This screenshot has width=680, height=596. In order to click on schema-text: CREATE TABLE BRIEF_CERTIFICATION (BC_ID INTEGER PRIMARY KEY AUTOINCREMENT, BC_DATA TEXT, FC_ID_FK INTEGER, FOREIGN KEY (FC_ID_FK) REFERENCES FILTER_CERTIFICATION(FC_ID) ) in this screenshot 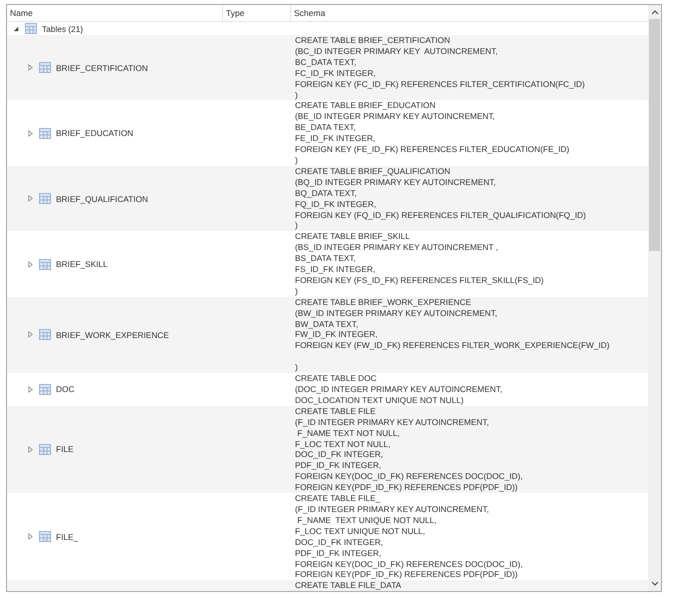, I will do `click(440, 67)`.